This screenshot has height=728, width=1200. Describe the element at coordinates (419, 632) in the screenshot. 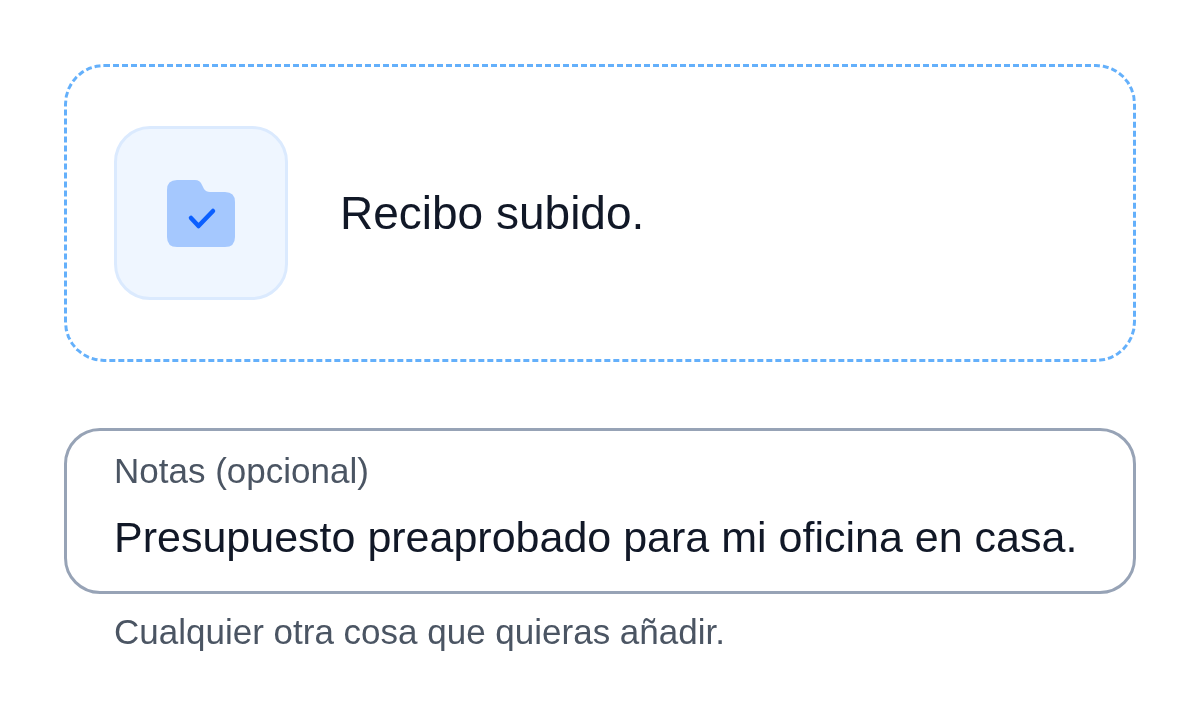

I see `helper-text: Cualquier otra cosa que quieras añadir.` at that location.